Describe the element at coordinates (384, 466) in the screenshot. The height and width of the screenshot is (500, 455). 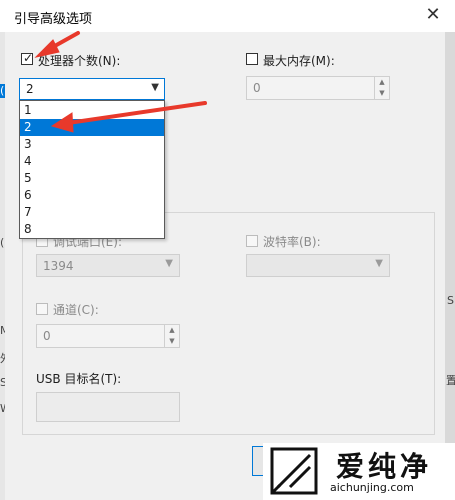
I see `watermark-brand: 爱纯净` at that location.